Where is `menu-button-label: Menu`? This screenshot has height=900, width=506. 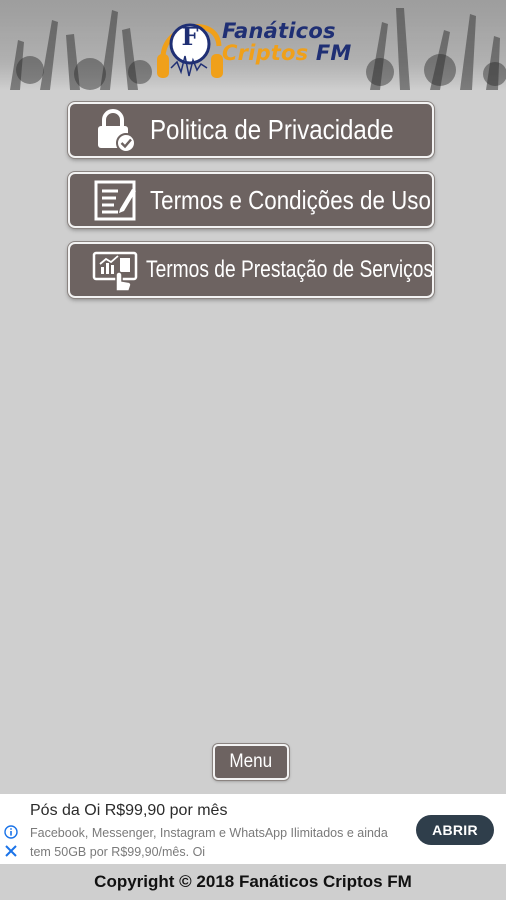
menu-button-label: Menu is located at coordinates (251, 761).